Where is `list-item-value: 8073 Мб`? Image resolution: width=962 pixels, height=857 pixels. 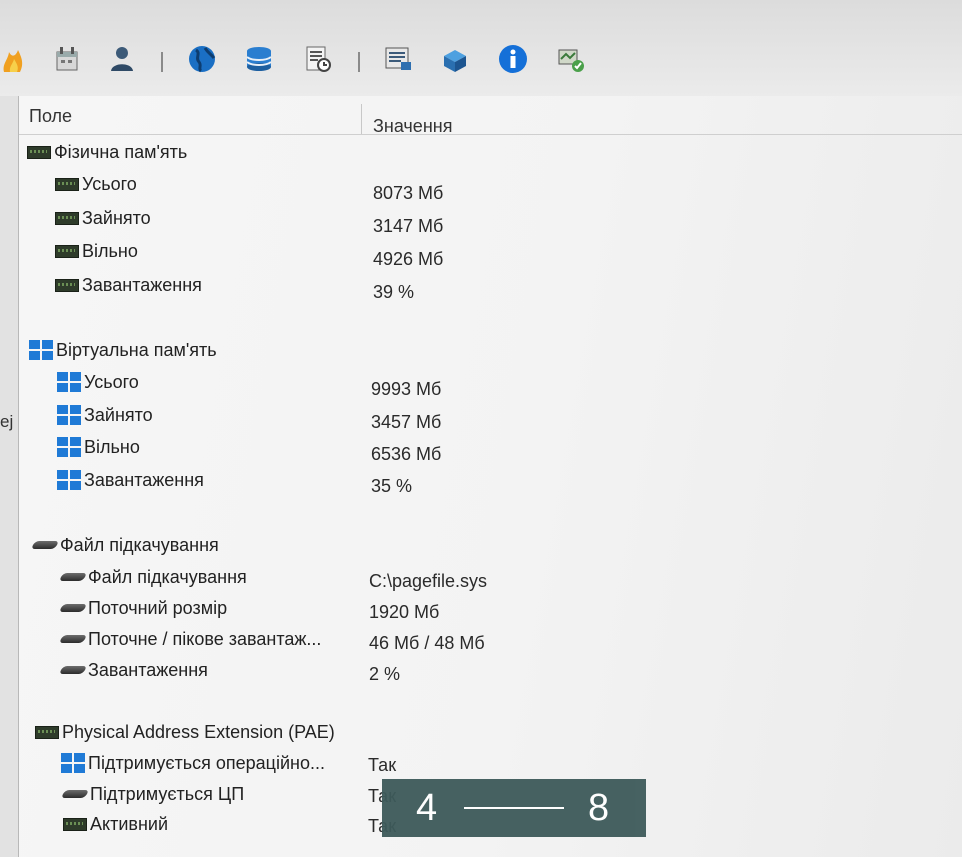
list-item-value: 8073 Мб is located at coordinates (408, 193).